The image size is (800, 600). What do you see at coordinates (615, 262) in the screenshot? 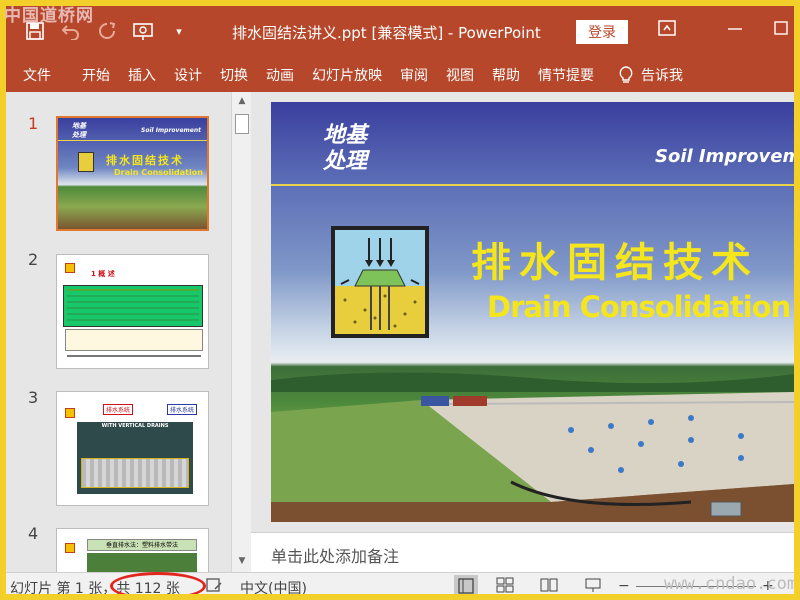
I see `slide-title-cn: 排水固结技术` at bounding box center [615, 262].